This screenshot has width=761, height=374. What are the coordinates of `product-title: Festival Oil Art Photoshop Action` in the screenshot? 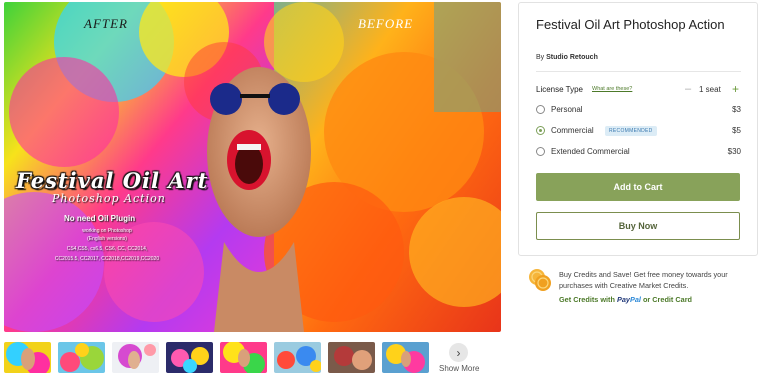 It's located at (630, 24).